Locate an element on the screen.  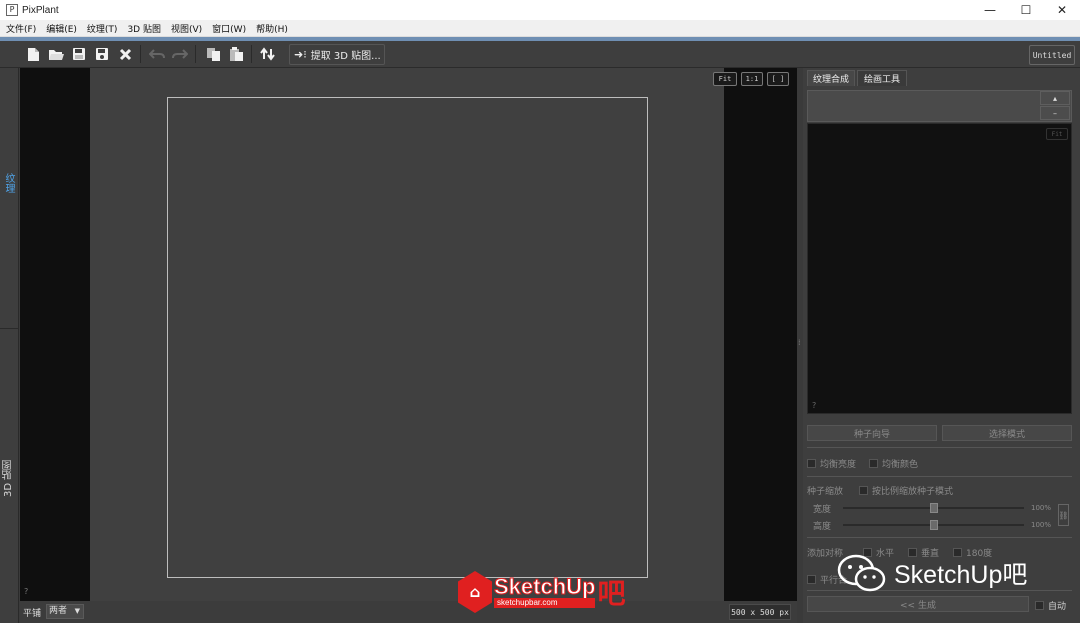
seed-list is located at coordinates (939, 106).